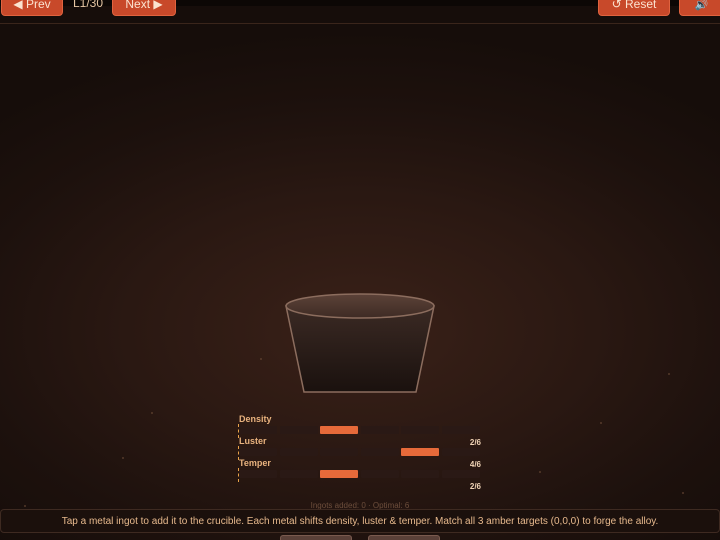 Image resolution: width=720 pixels, height=540 pixels. Describe the element at coordinates (255, 463) in the screenshot. I see `temper-label: Temper` at that location.